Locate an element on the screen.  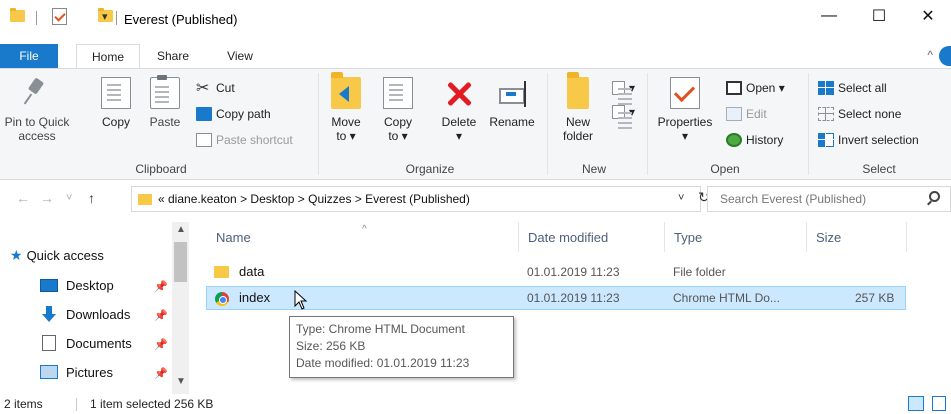
scroll-thumb is located at coordinates (180, 262).